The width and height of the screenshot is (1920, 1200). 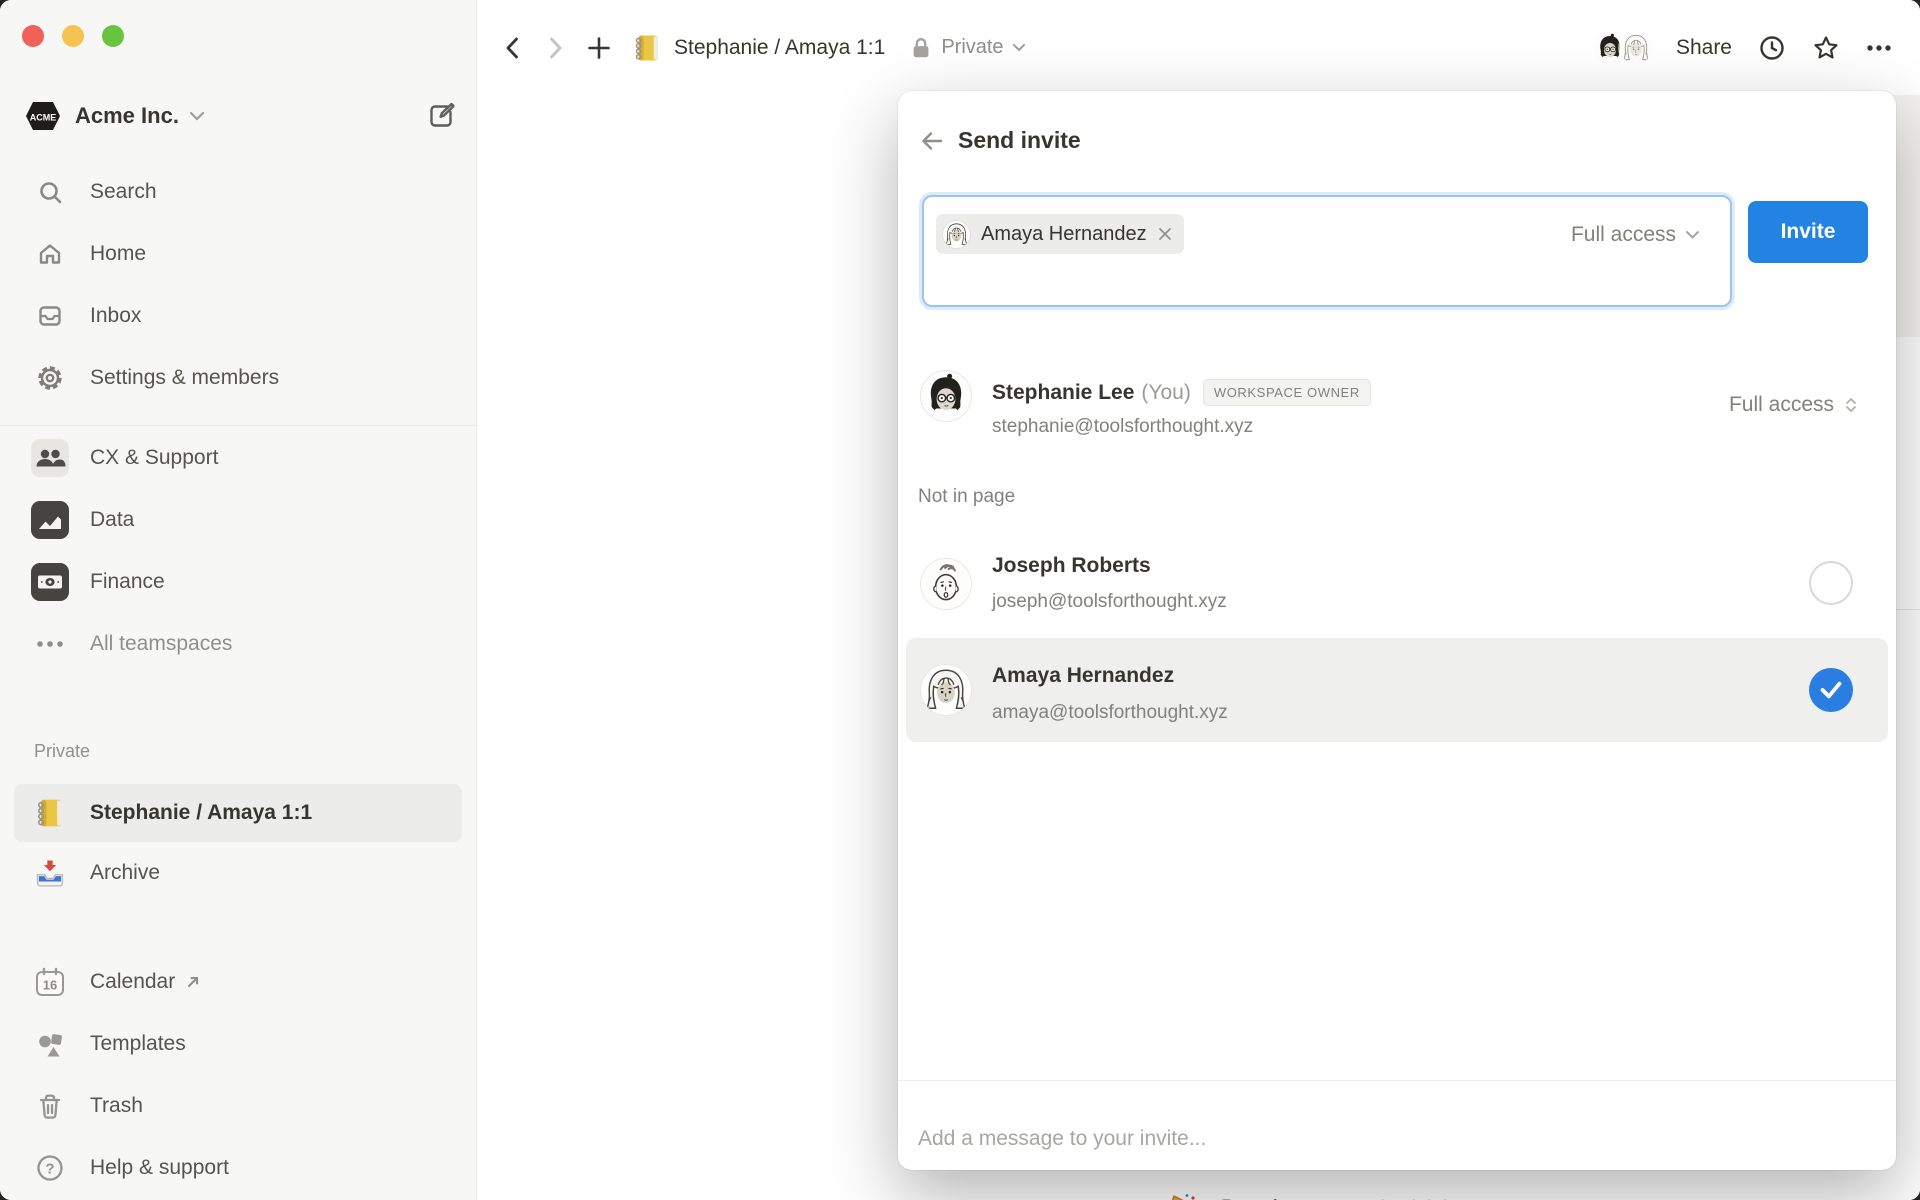 I want to click on person-name: Amaya Hernandez, so click(x=1083, y=675).